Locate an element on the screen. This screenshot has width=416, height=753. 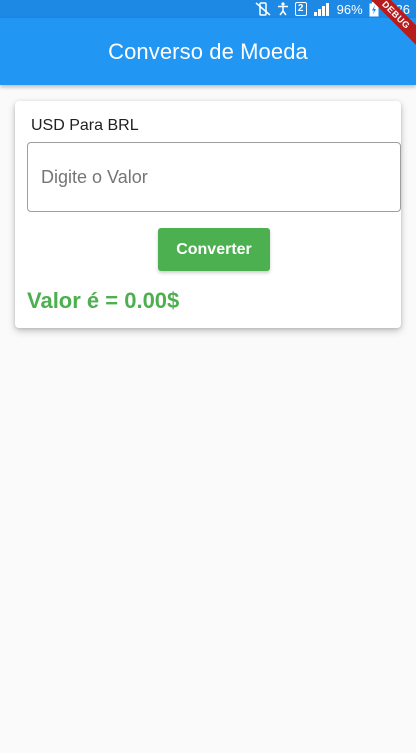
app-title: Converso de Moeda is located at coordinates (208, 51).